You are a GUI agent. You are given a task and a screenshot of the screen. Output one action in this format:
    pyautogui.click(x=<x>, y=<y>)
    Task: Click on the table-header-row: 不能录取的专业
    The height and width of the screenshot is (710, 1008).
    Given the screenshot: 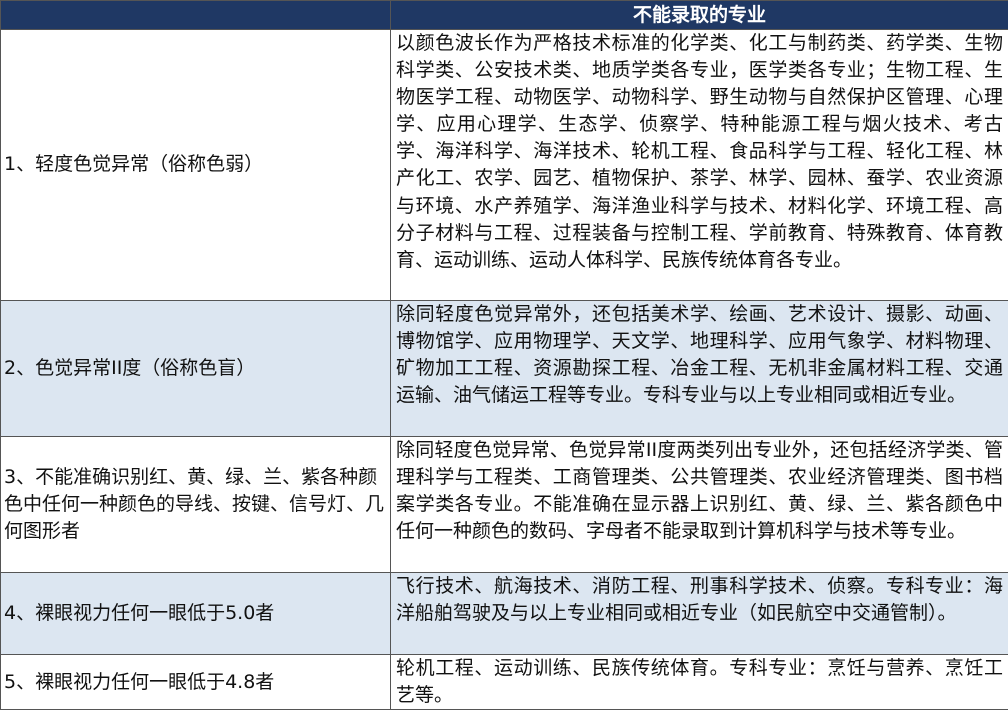 What is the action you would take?
    pyautogui.click(x=504, y=15)
    